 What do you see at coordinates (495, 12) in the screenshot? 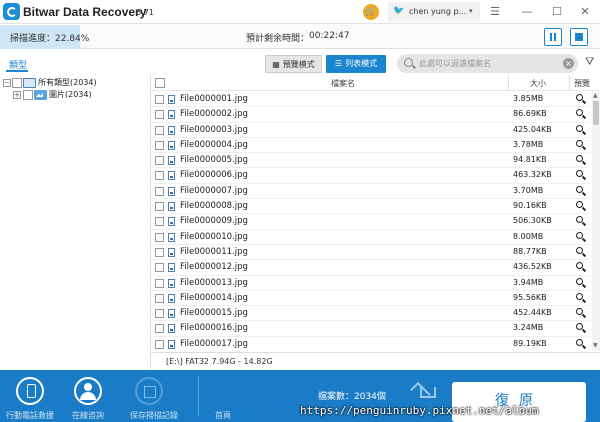
I see `menu-icon: ☰` at bounding box center [495, 12].